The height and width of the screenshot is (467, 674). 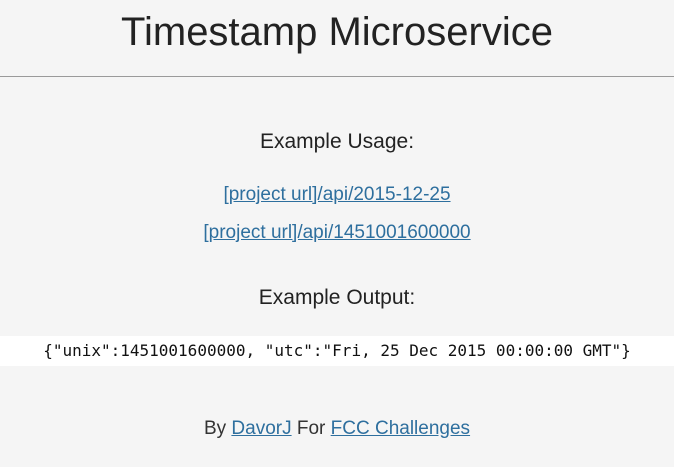 I want to click on example-link-row-date: [project url]/api/2015-12-25, so click(x=337, y=195).